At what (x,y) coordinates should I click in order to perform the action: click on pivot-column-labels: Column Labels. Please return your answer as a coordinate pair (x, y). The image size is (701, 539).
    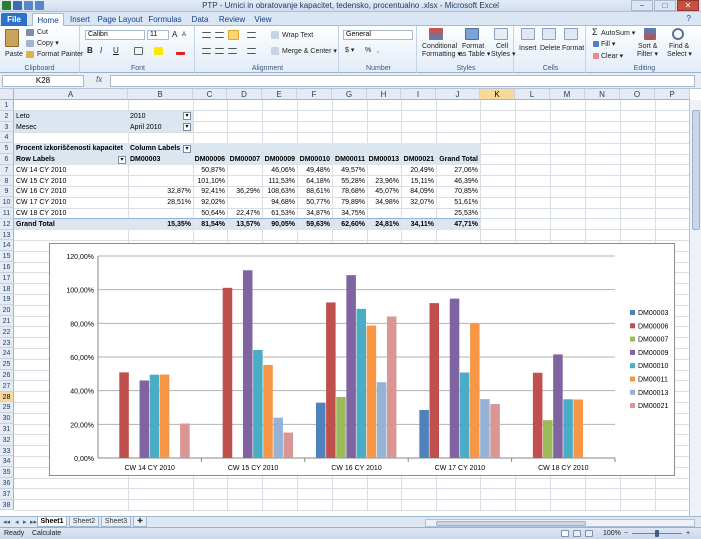
    Looking at the image, I should click on (177, 148).